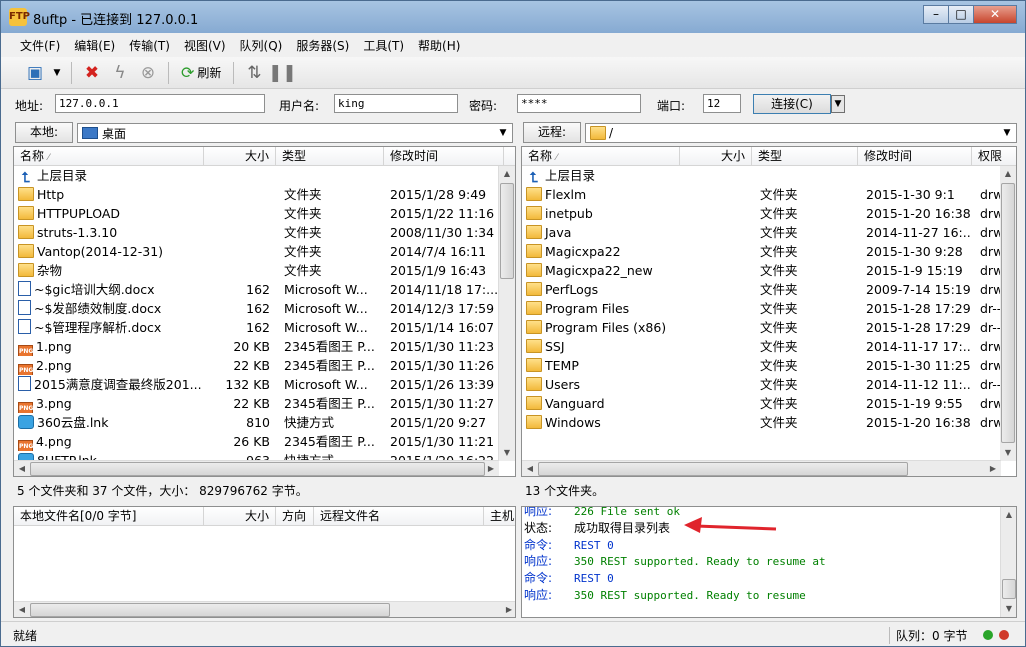 The height and width of the screenshot is (647, 1026). I want to click on remote-list-header: 名称 ⁄ 大小 类型 修改时间 权限, so click(769, 156).